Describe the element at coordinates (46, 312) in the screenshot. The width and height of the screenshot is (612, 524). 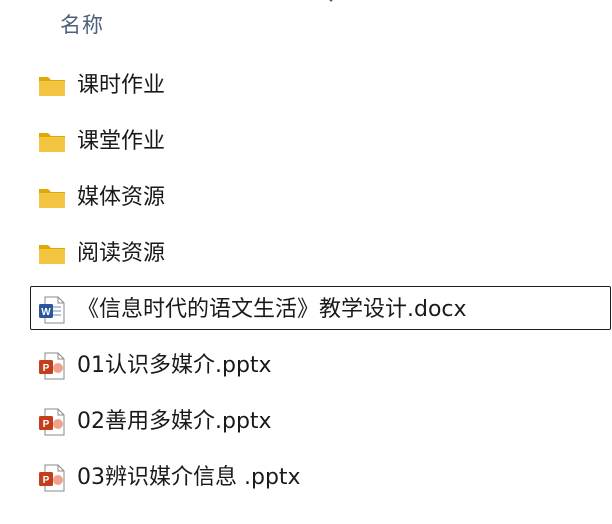
I see `svg-text: W` at that location.